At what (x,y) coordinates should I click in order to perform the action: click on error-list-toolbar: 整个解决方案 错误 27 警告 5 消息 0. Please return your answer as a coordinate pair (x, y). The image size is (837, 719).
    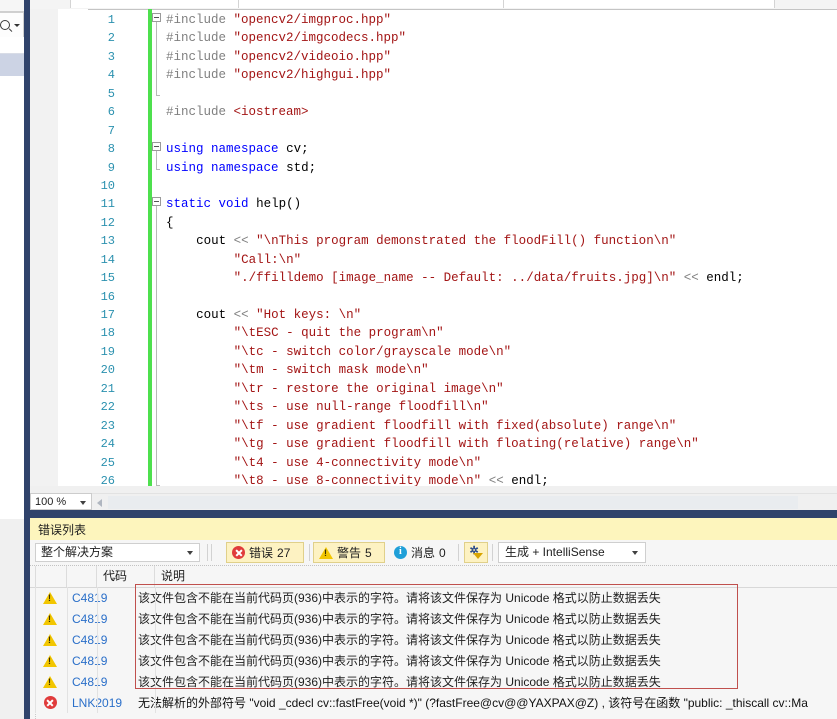
    Looking at the image, I should click on (433, 553).